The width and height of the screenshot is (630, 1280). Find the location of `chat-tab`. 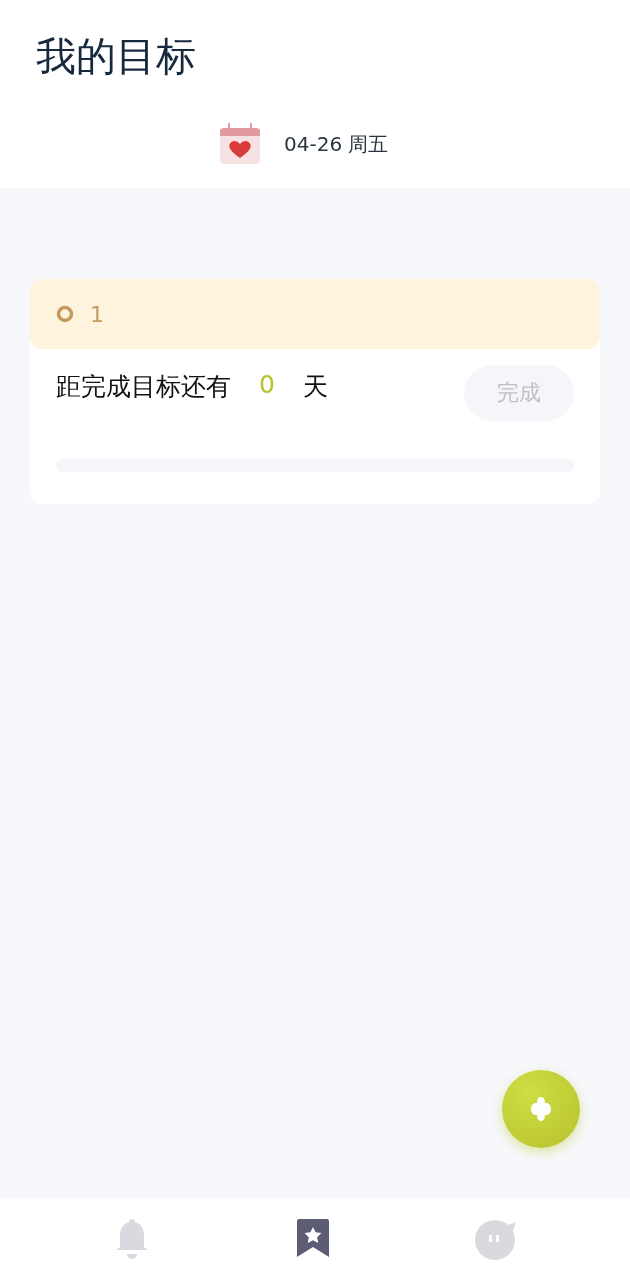

chat-tab is located at coordinates (496, 1239).